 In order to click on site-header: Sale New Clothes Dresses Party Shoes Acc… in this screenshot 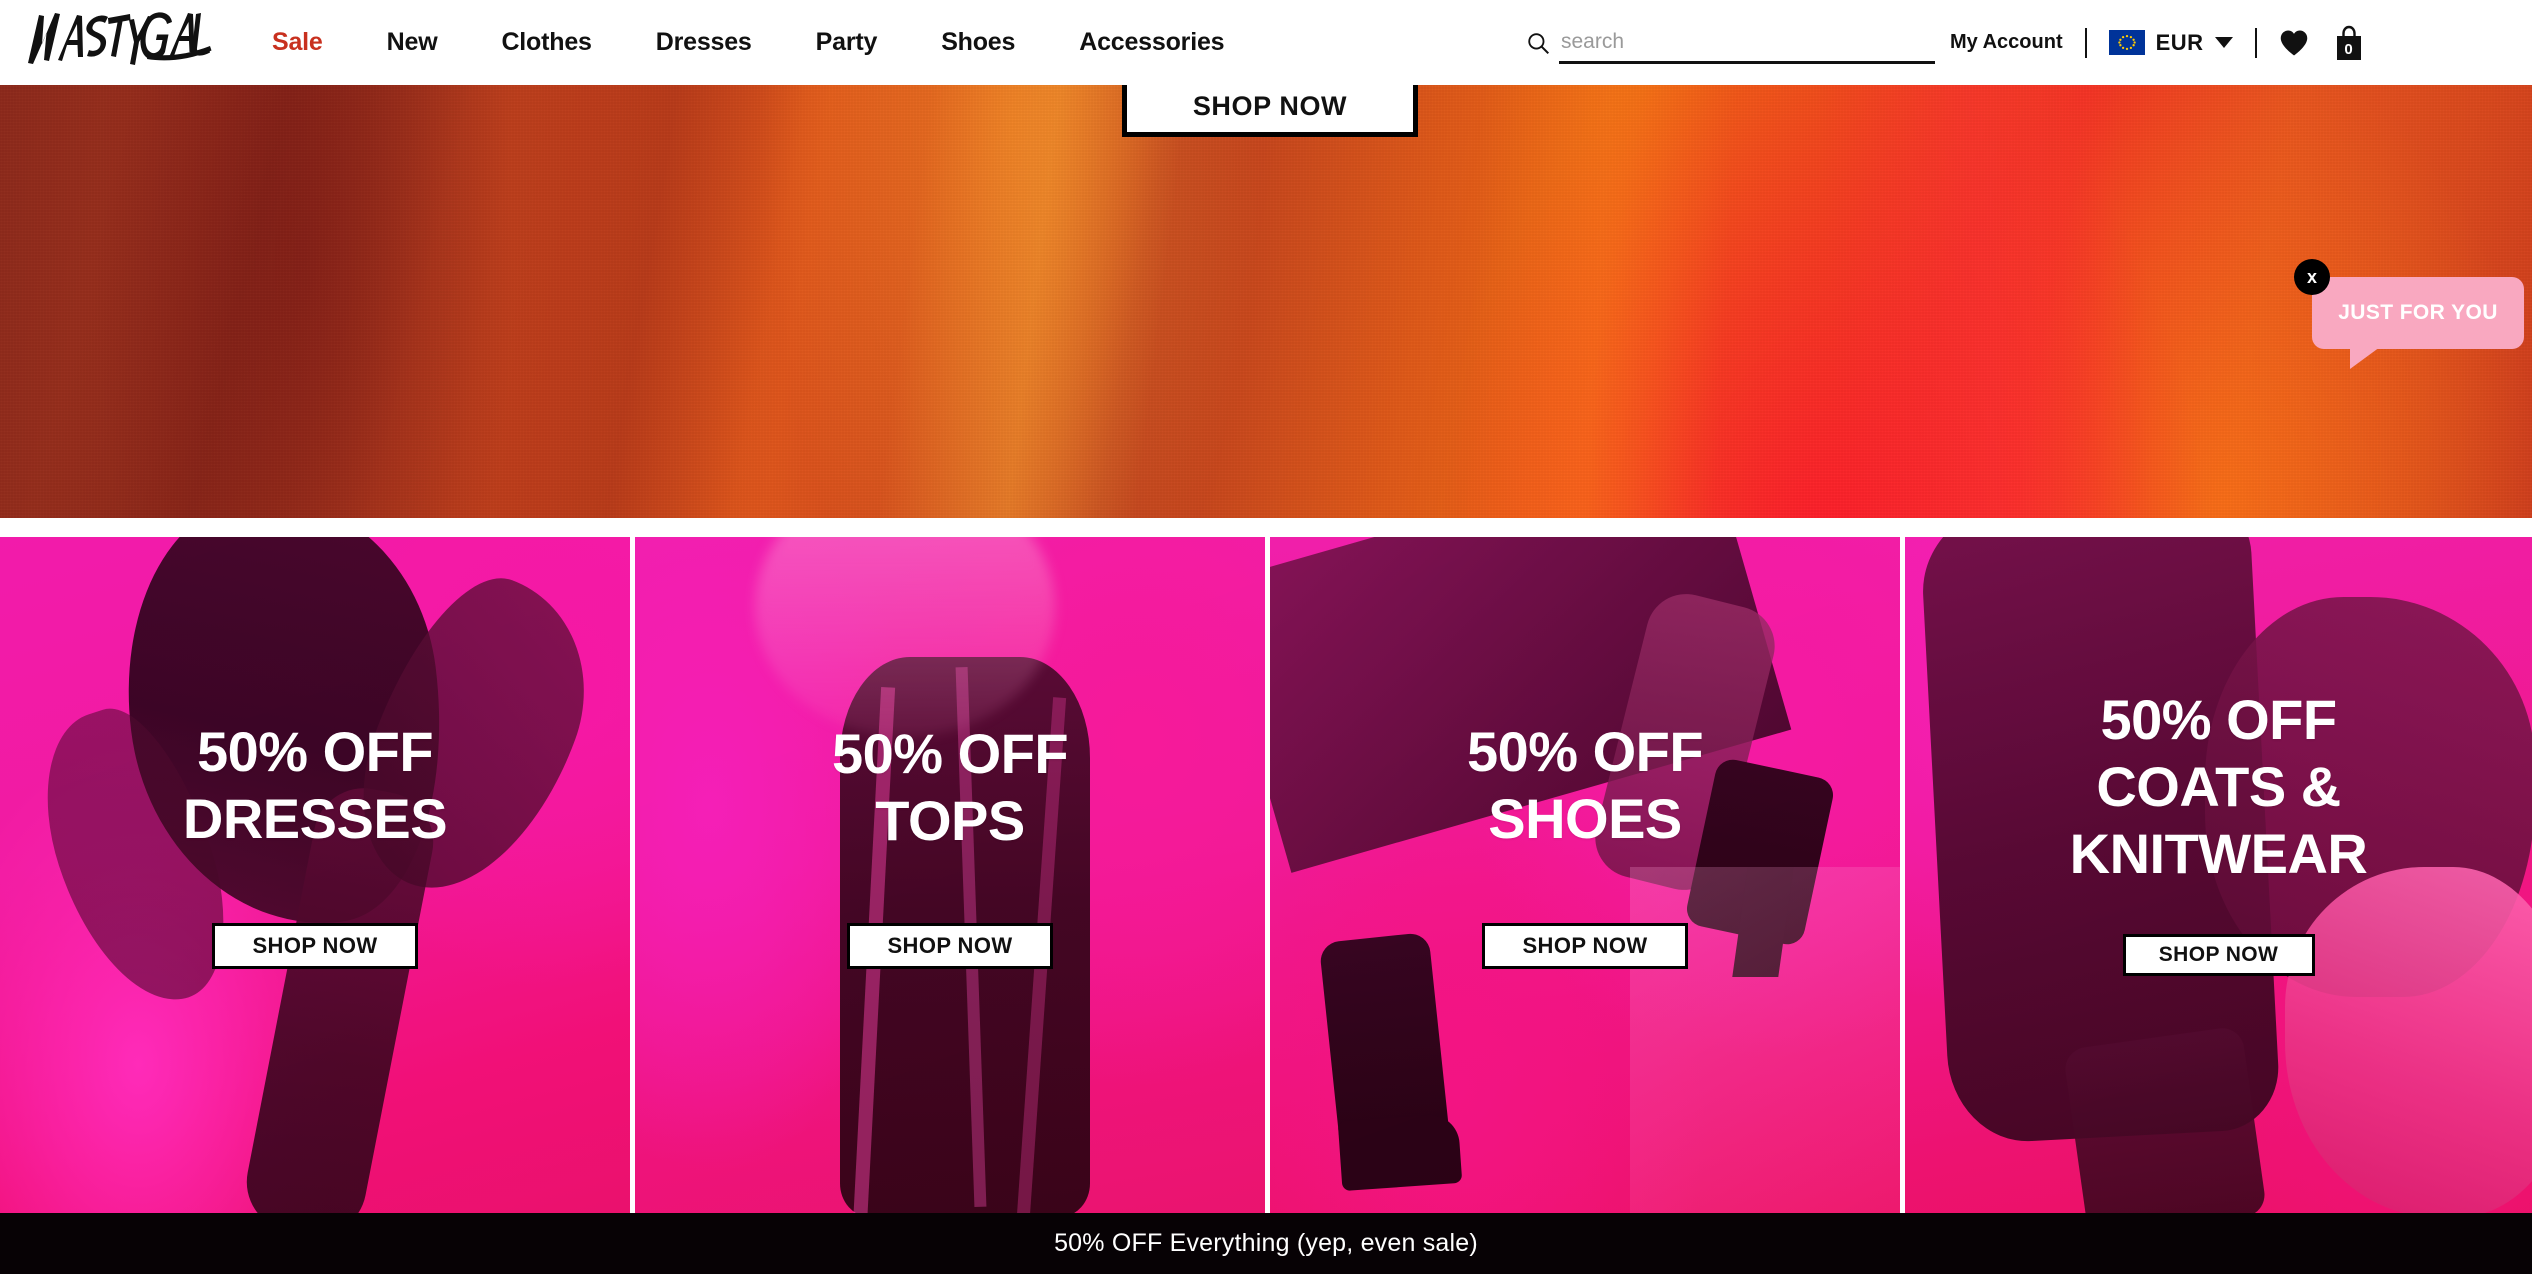, I will do `click(1266, 42)`.